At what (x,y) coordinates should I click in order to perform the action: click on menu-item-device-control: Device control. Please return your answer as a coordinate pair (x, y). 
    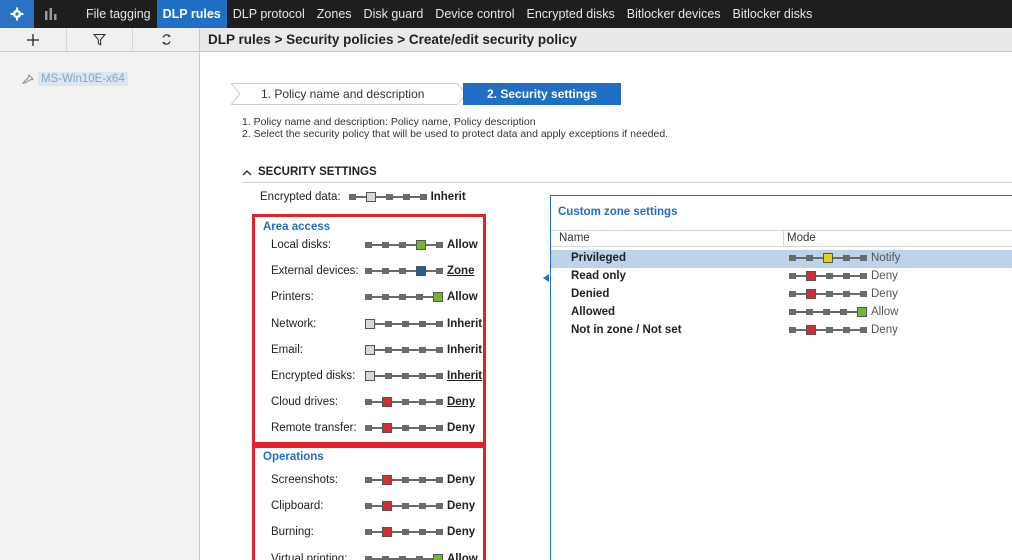
    Looking at the image, I should click on (474, 14).